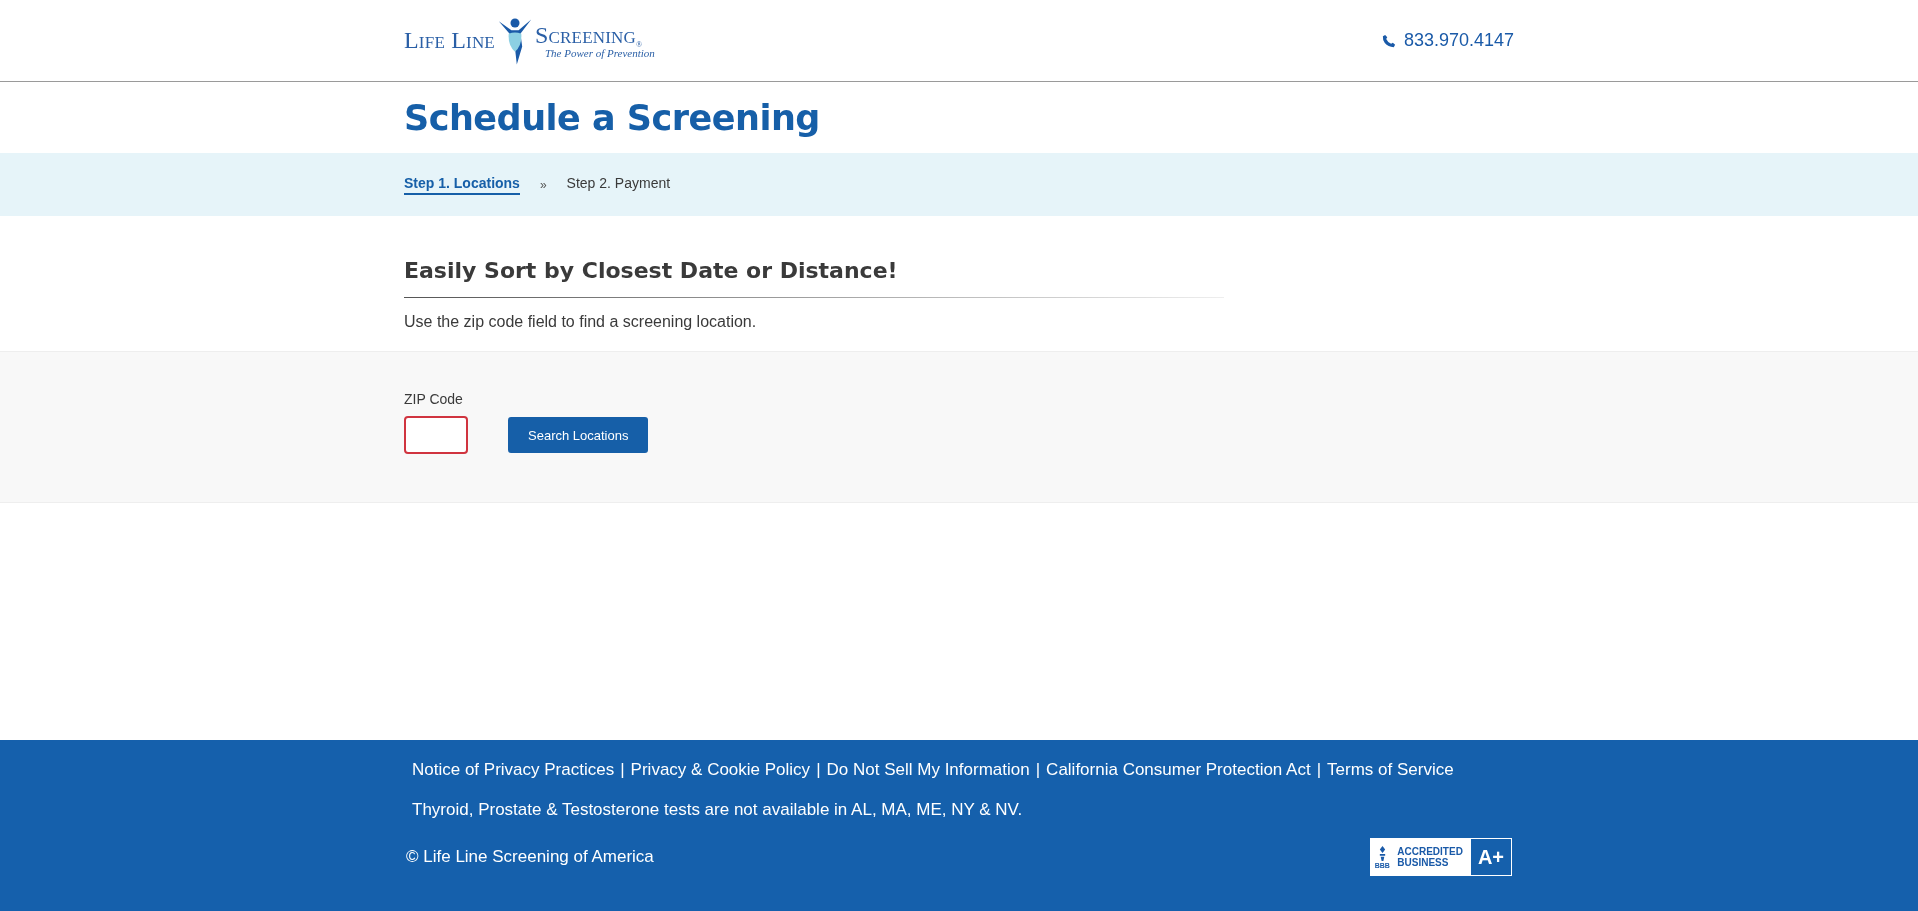 The width and height of the screenshot is (1918, 911). I want to click on availability-notice: Thyroid, Prostate & Testosterone tests are not available in AL, MA, ME, NY & NV., so click(718, 810).